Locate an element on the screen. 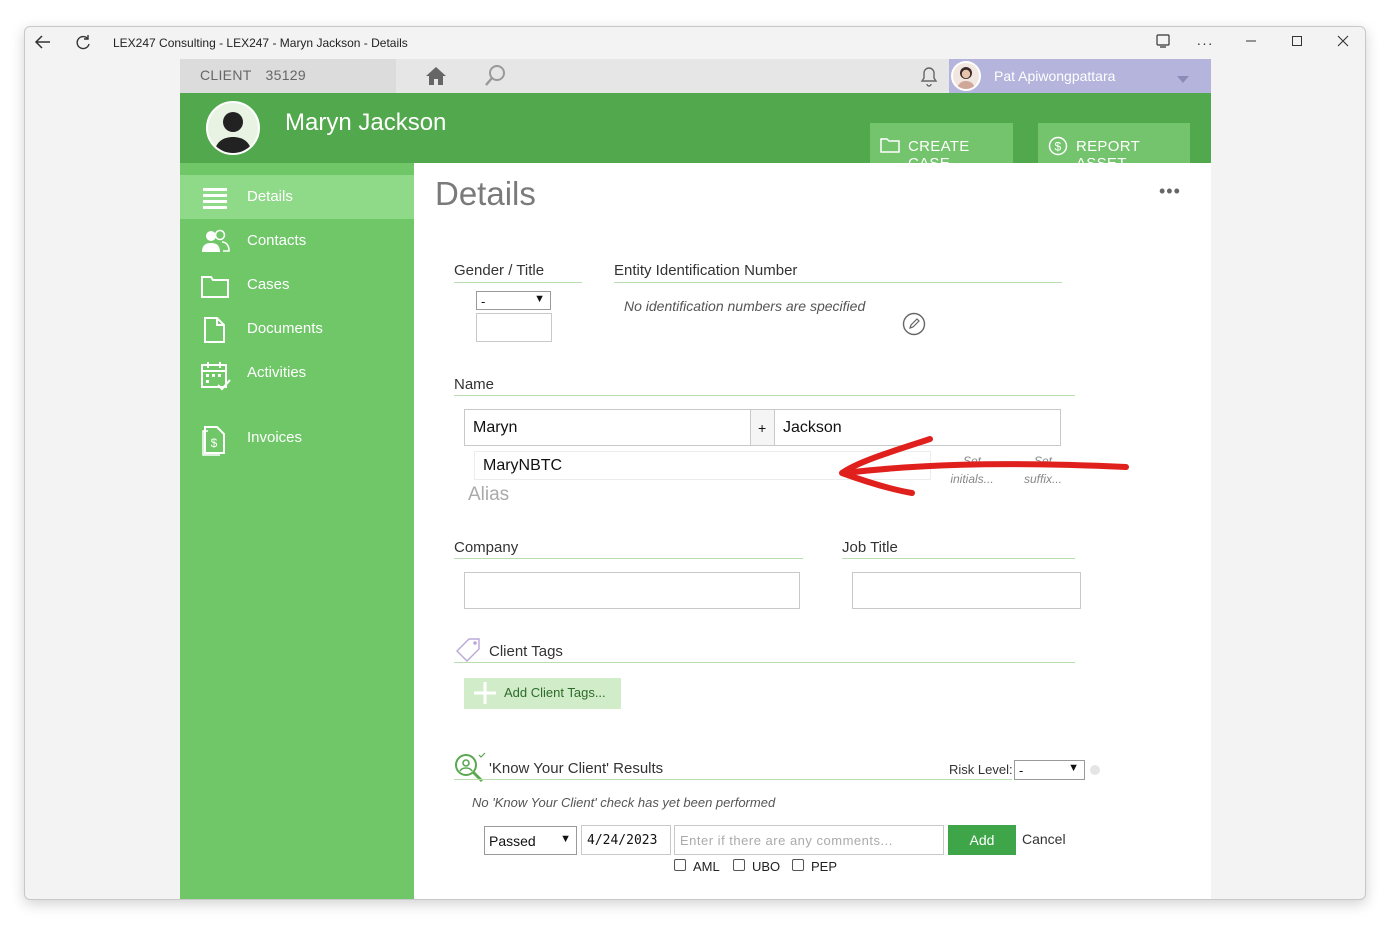  middle-name-toggle: + is located at coordinates (762, 427).